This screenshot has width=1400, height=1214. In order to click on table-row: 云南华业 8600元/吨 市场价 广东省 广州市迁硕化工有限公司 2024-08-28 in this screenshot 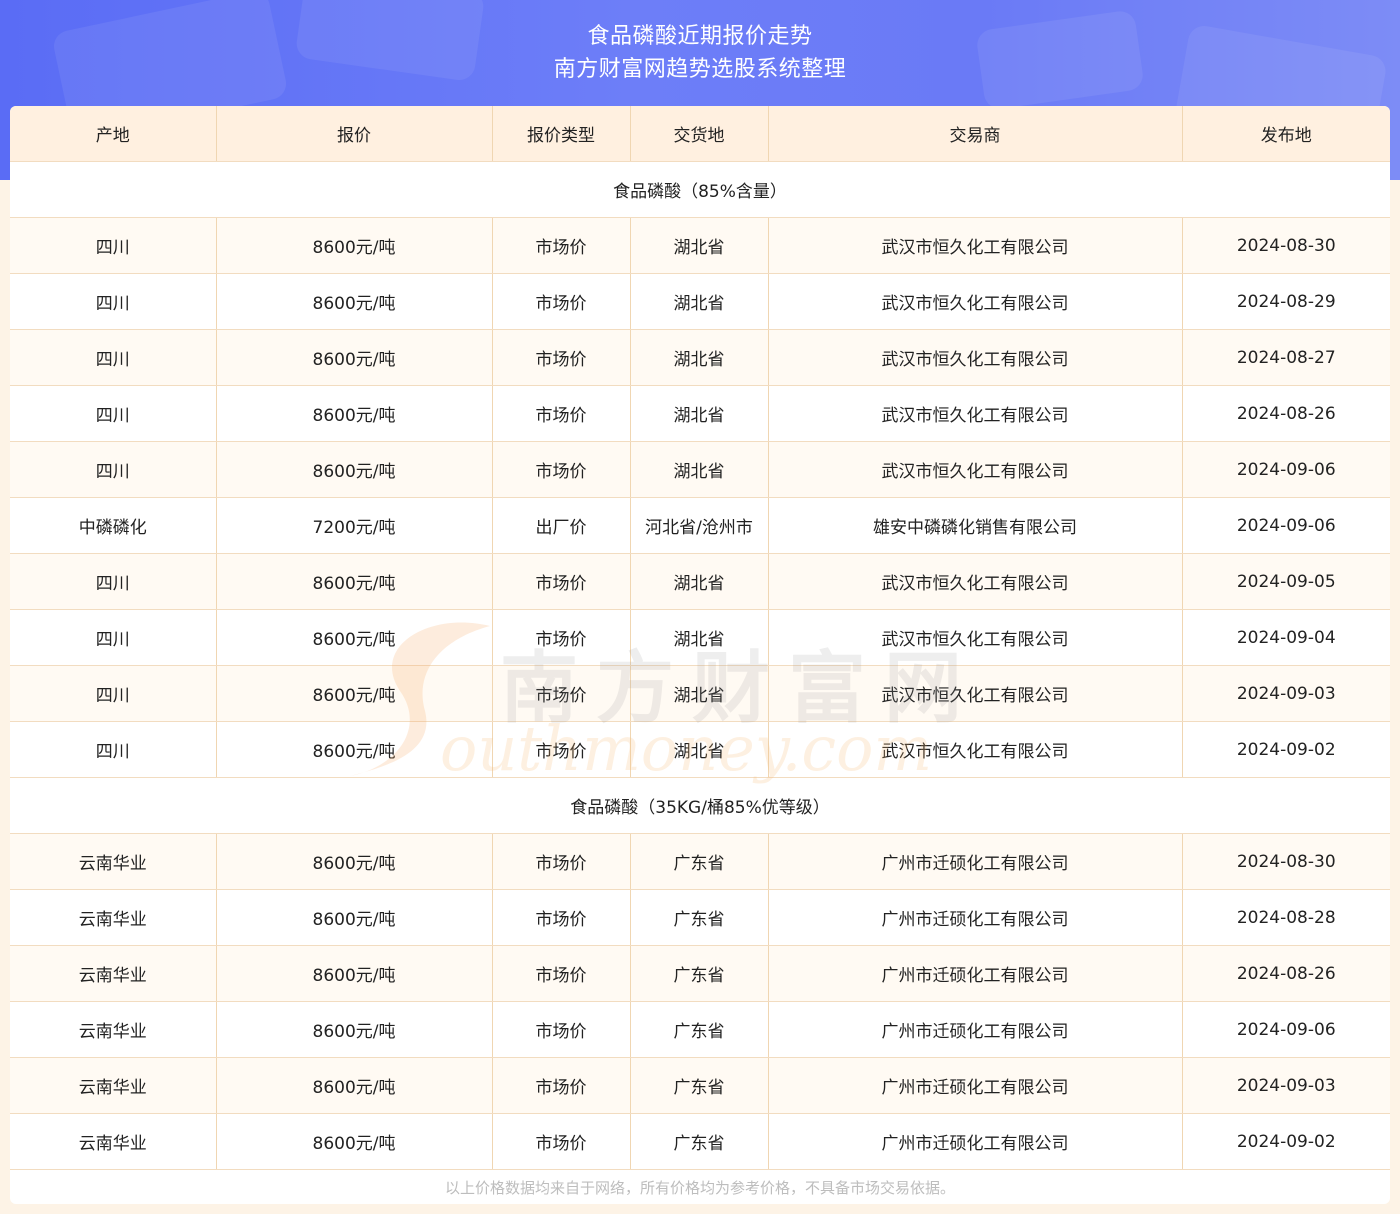, I will do `click(700, 917)`.